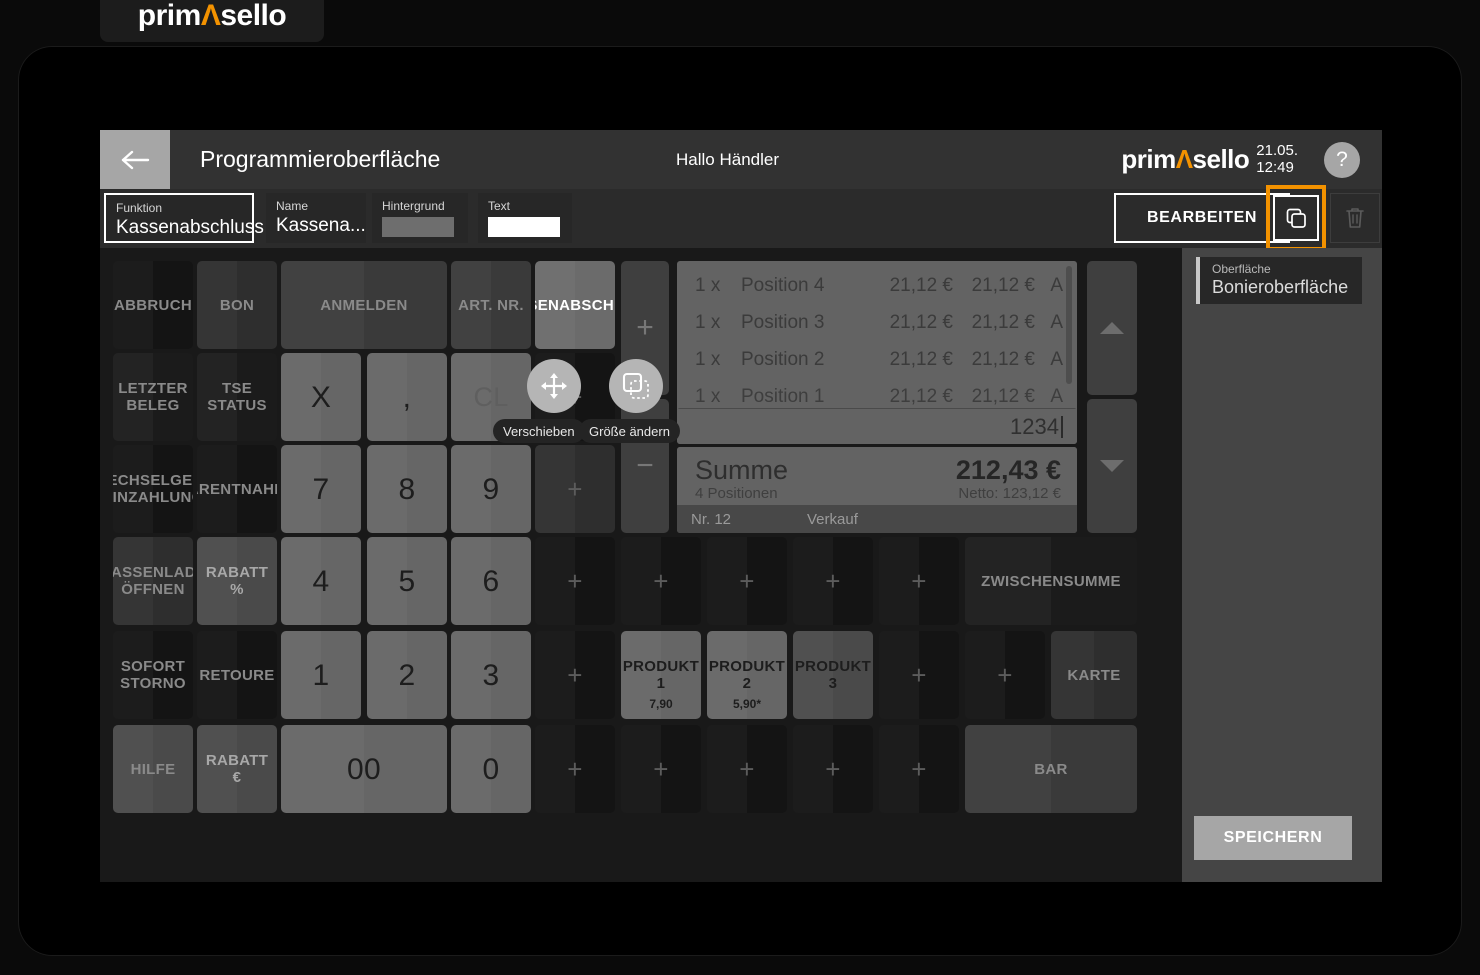  I want to click on key-bar: BAR, so click(1051, 769).